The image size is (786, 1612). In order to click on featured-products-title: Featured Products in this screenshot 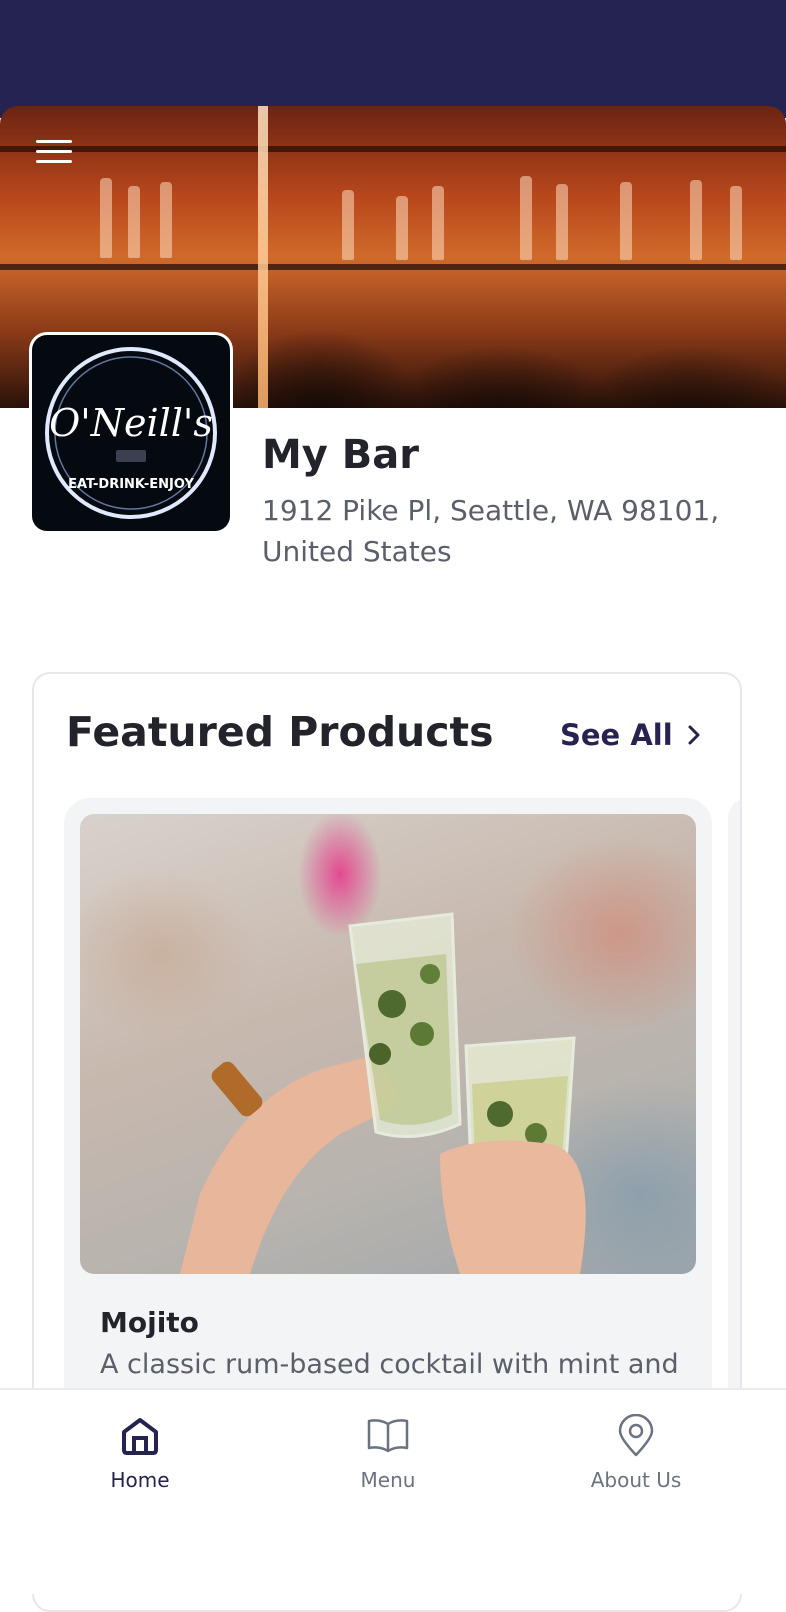, I will do `click(280, 732)`.